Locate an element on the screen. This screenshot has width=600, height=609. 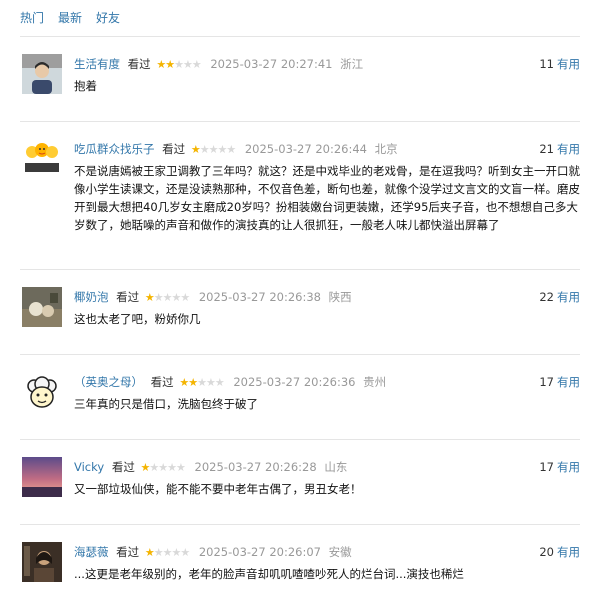
sheep-cartoon-avatar is located at coordinates (42, 392).